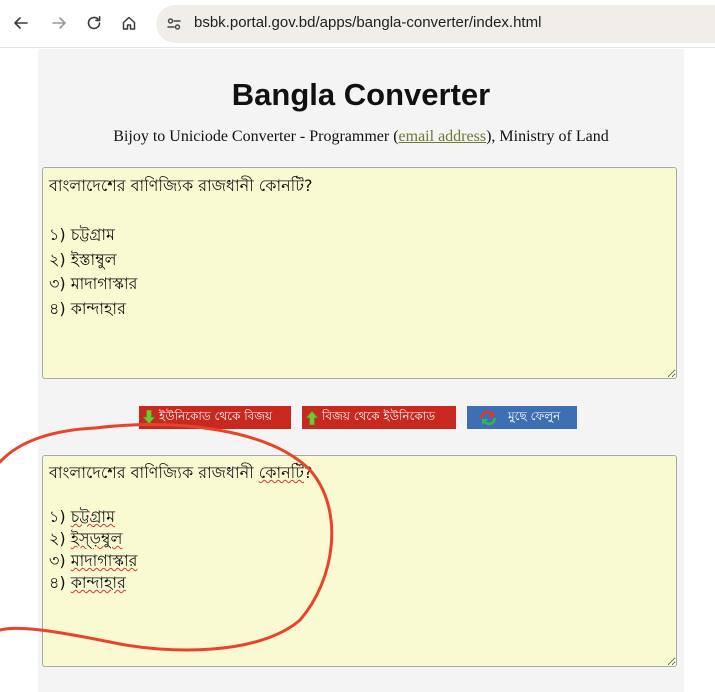 Image resolution: width=715 pixels, height=692 pixels. What do you see at coordinates (312, 418) in the screenshot?
I see `arrow-up-icon` at bounding box center [312, 418].